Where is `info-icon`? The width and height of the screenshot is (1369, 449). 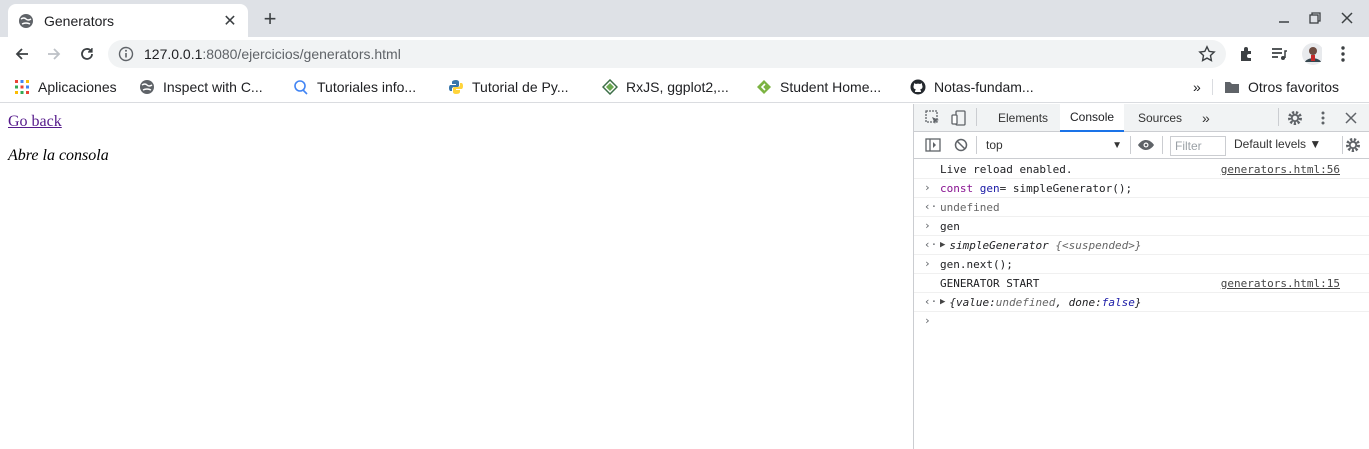 info-icon is located at coordinates (126, 54).